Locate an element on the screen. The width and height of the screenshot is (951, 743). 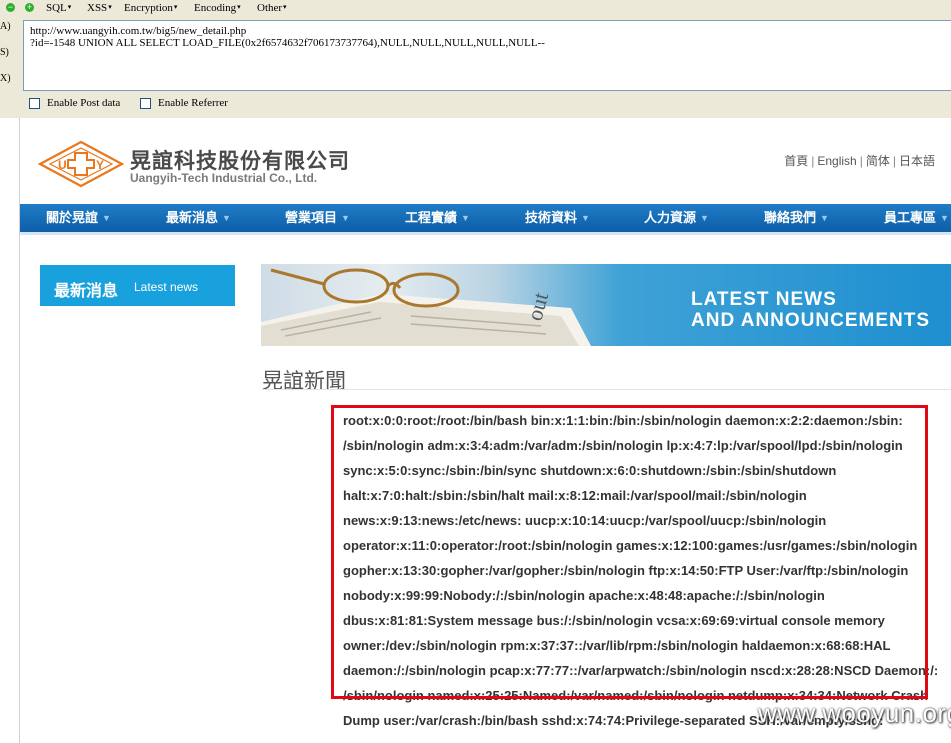
split-url-button: S) is located at coordinates (7, 59).